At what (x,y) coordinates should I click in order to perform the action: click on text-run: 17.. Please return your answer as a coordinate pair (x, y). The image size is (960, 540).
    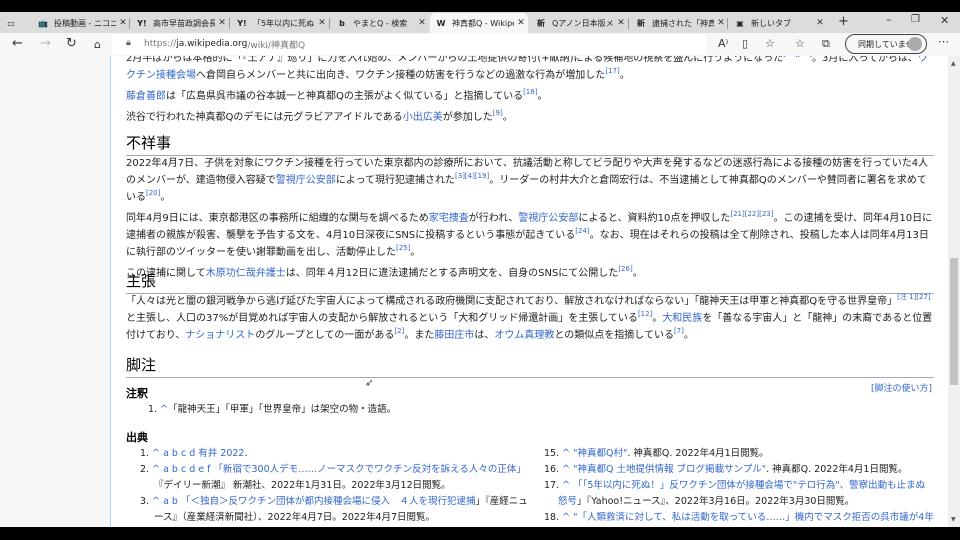
    Looking at the image, I should click on (553, 485).